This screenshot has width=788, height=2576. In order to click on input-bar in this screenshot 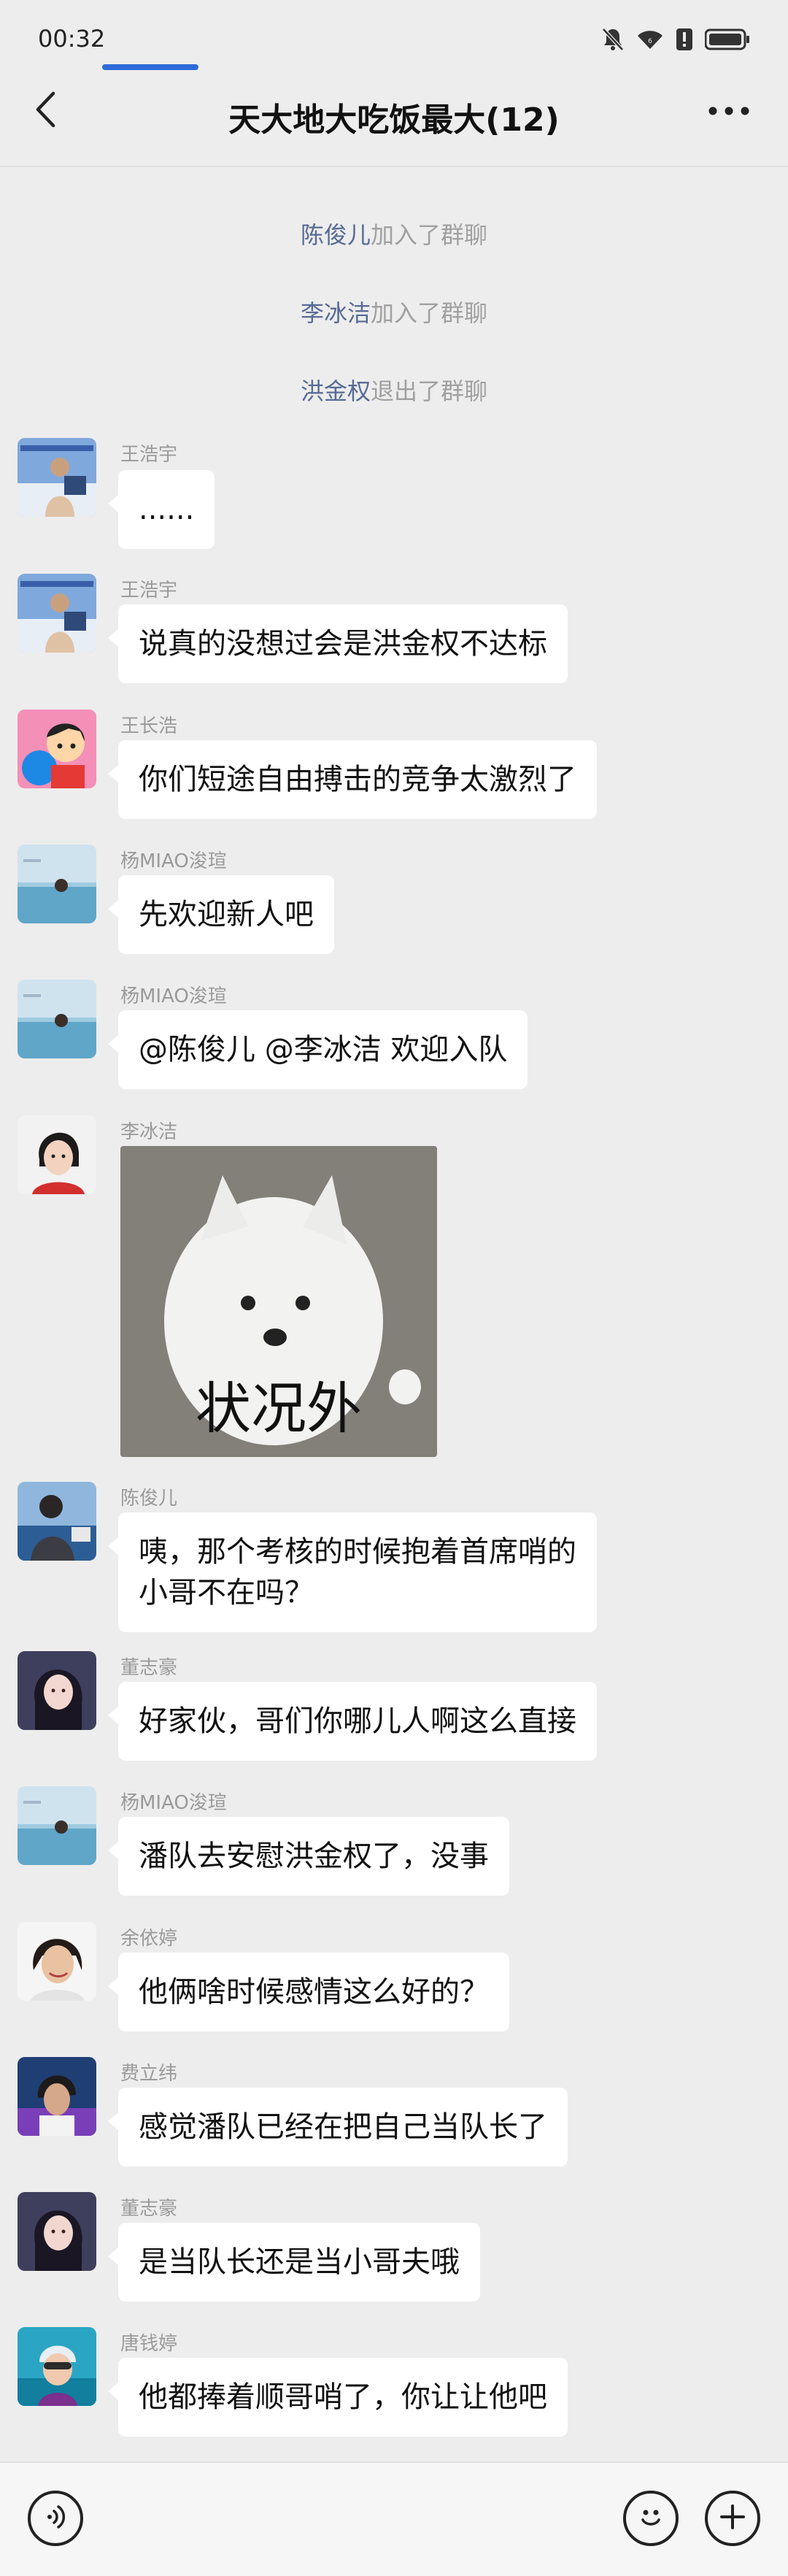, I will do `click(394, 2518)`.